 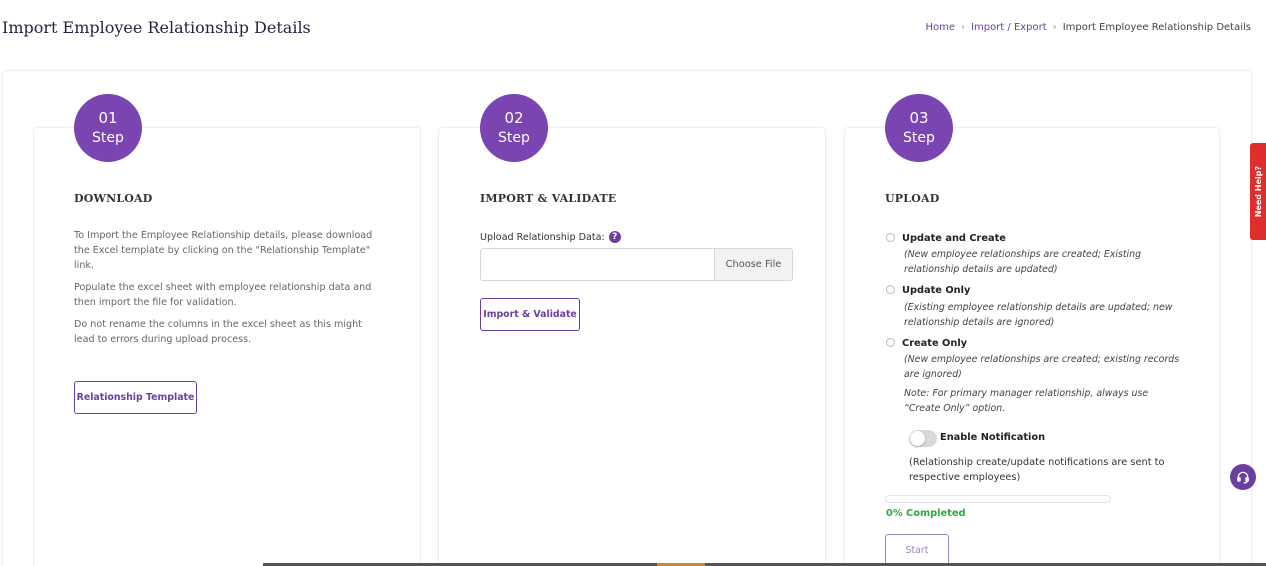 What do you see at coordinates (941, 27) in the screenshot?
I see `breadcrumb-home: Home` at bounding box center [941, 27].